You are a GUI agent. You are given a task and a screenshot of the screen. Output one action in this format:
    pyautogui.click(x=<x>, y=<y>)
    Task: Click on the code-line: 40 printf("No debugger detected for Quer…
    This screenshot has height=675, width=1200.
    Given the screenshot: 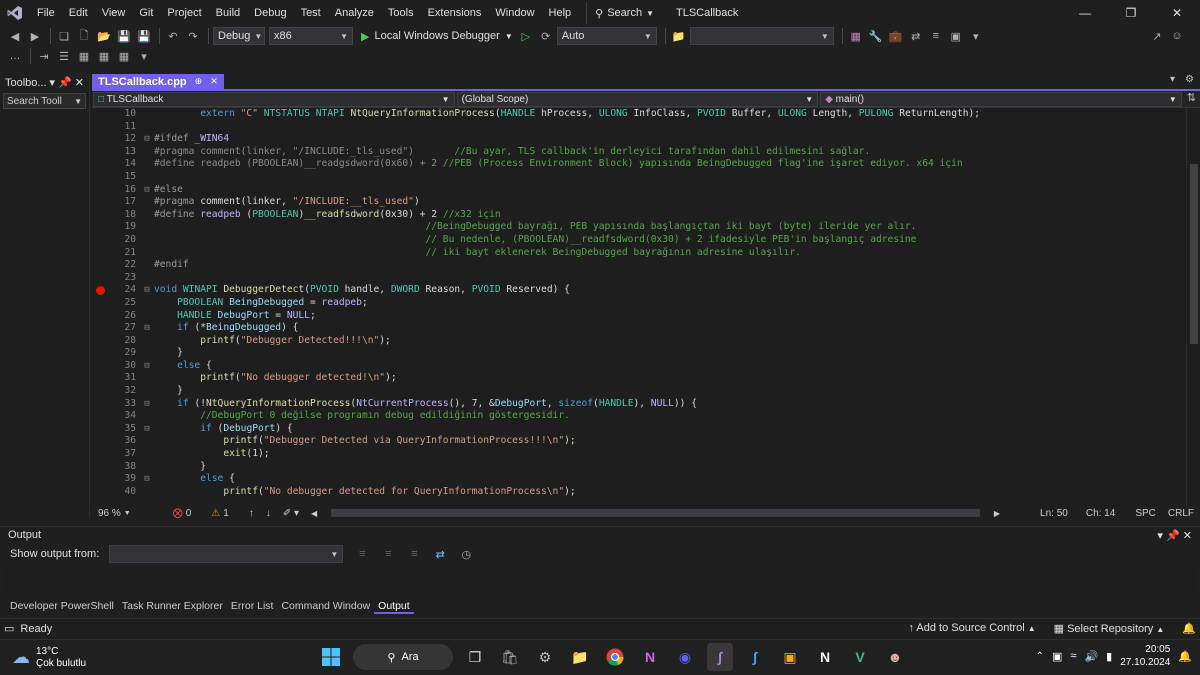 What is the action you would take?
    pyautogui.click(x=639, y=492)
    